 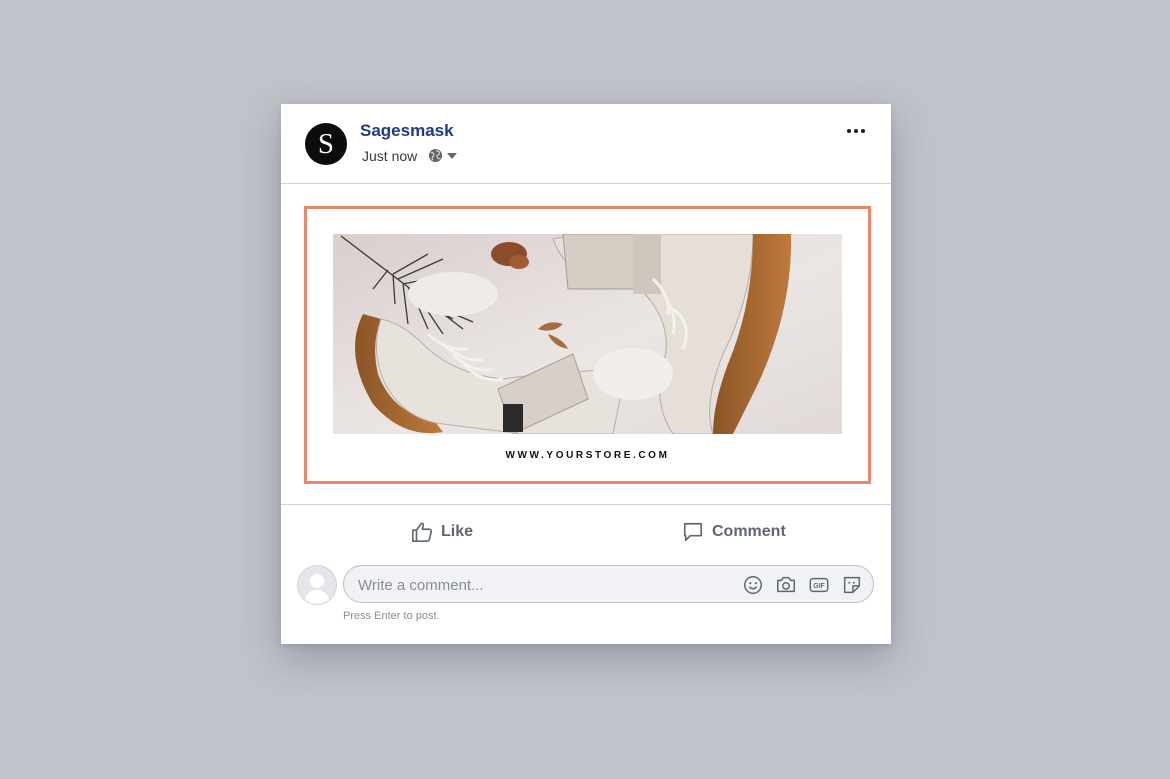 What do you see at coordinates (749, 531) in the screenshot?
I see `comment-label: Comment` at bounding box center [749, 531].